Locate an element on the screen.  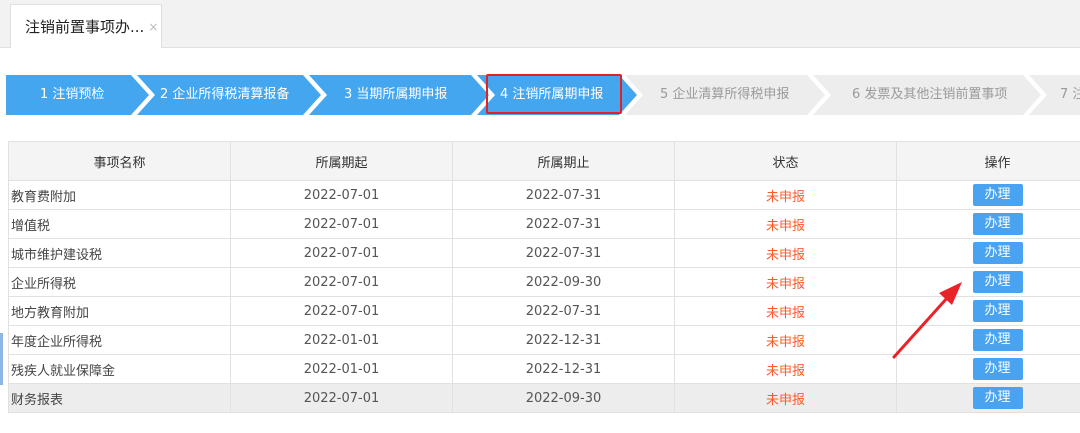
step-7-label: 7 注 is located at coordinates (1070, 94).